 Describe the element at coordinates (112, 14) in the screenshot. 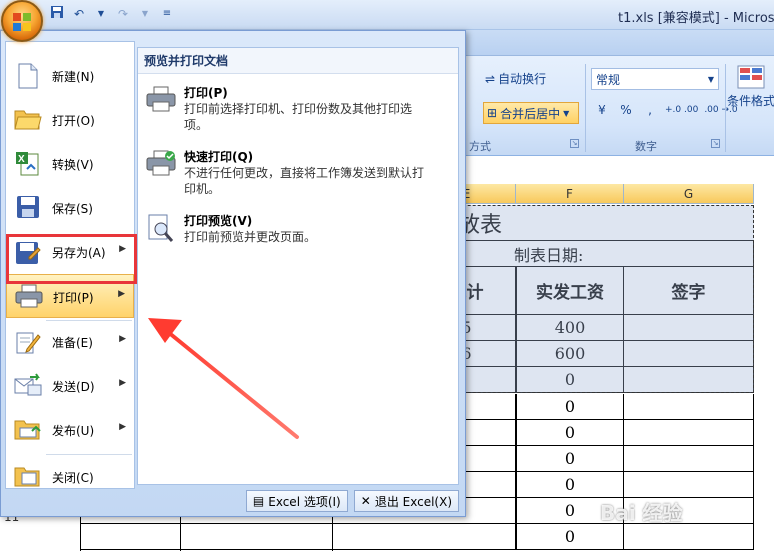

I see `quick-access-toolbar: ↶ ▼ ↷ ▼ ≡` at that location.